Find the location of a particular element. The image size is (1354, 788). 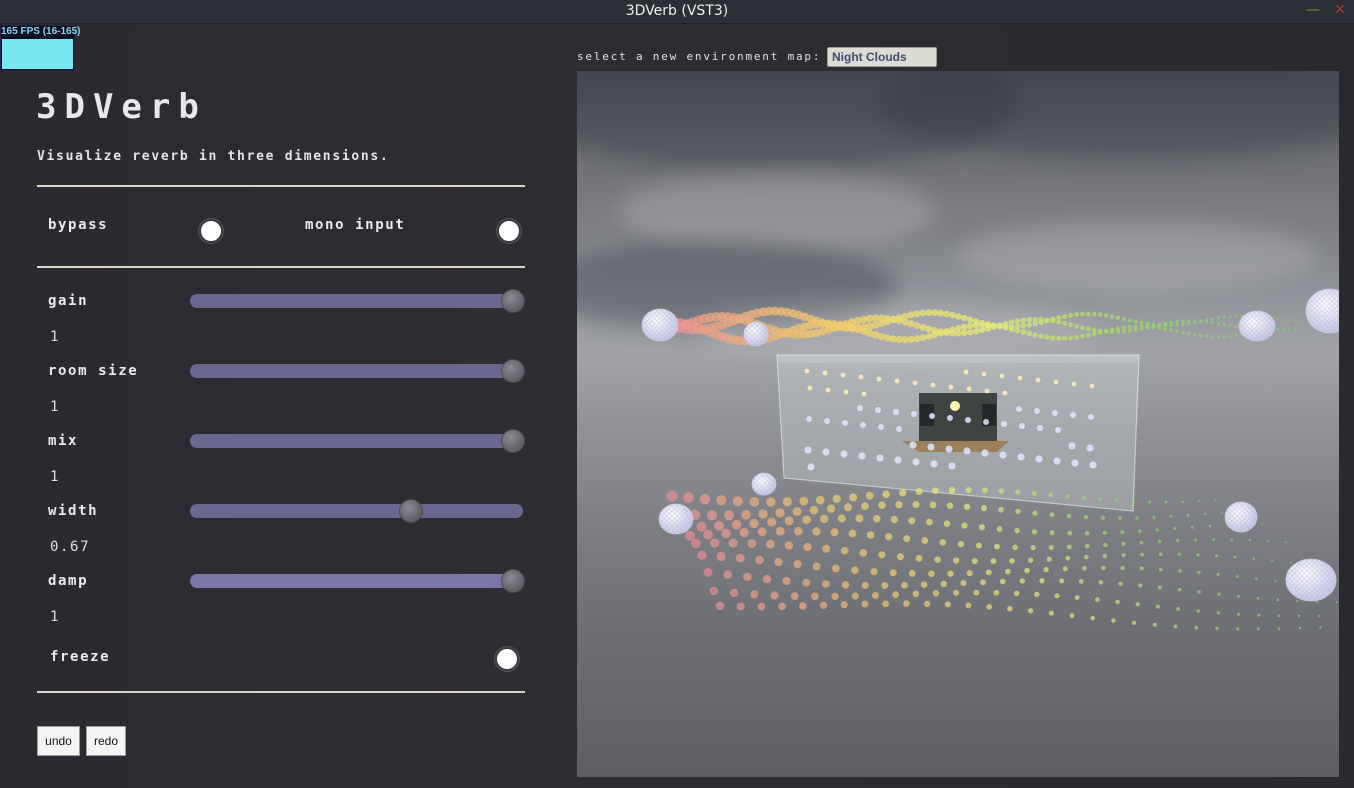

width-value: 0.67 is located at coordinates (70, 547).